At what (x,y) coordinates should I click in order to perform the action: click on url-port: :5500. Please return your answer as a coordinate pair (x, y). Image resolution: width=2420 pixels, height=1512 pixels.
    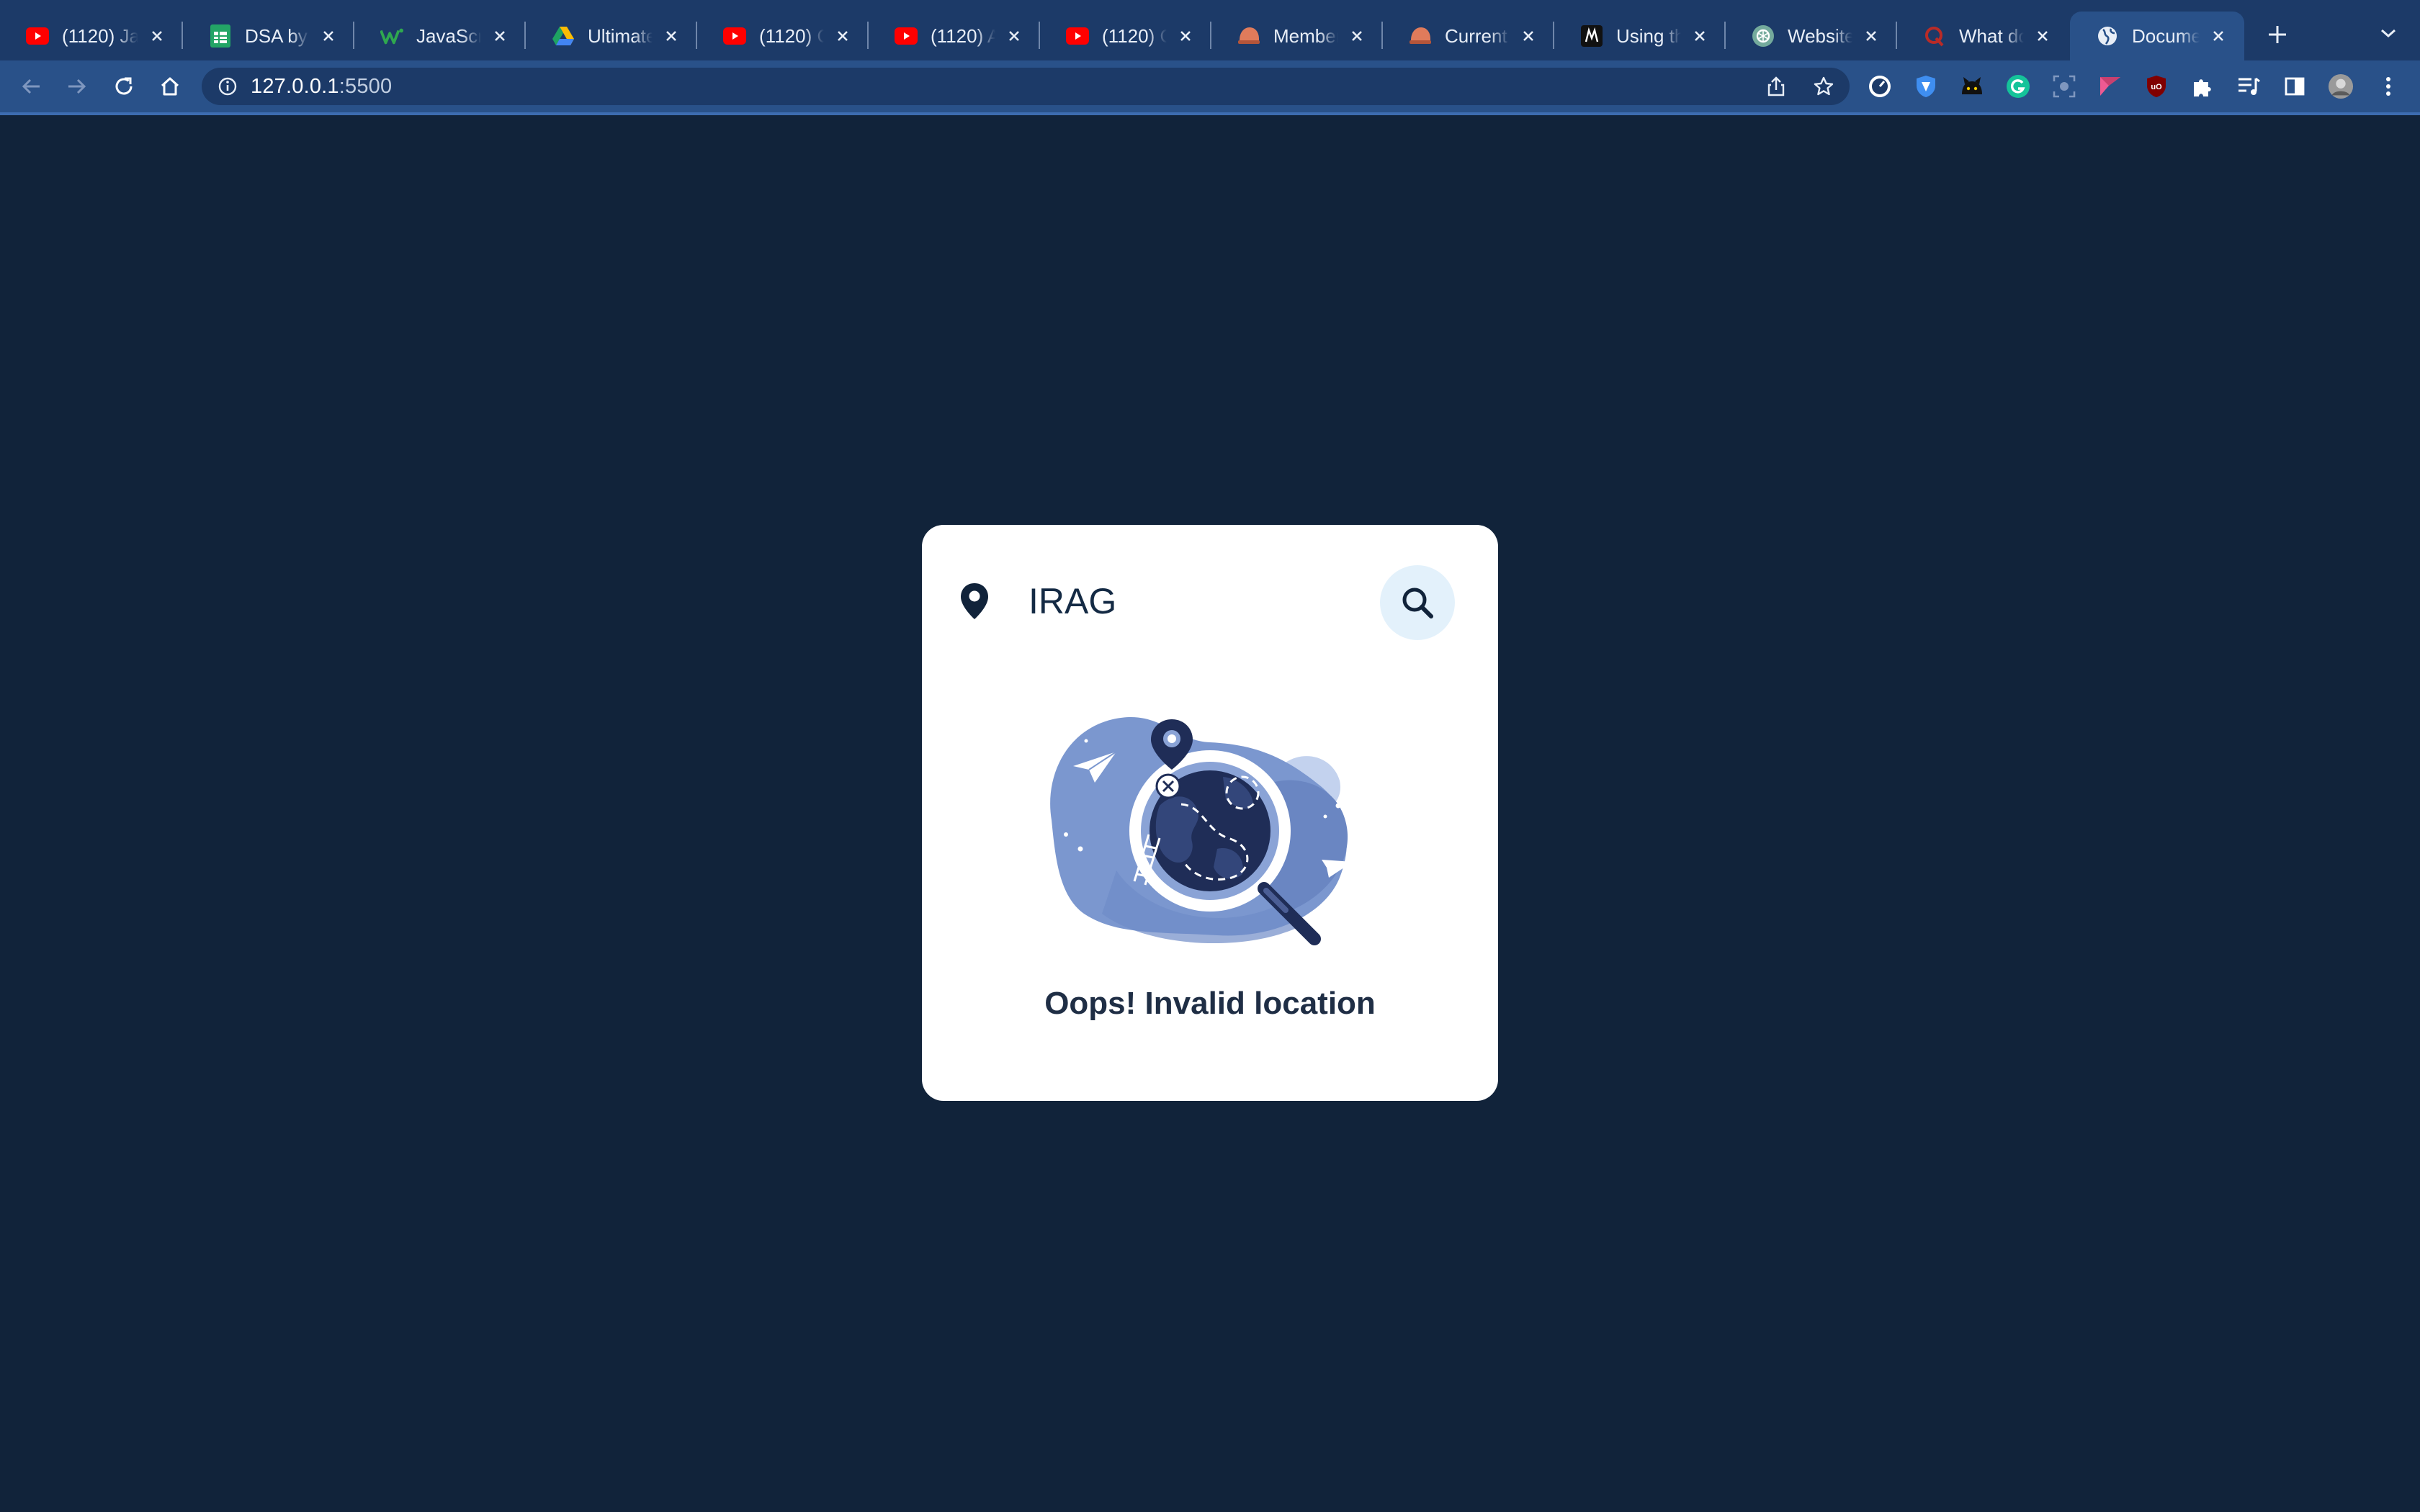
    Looking at the image, I should click on (366, 86).